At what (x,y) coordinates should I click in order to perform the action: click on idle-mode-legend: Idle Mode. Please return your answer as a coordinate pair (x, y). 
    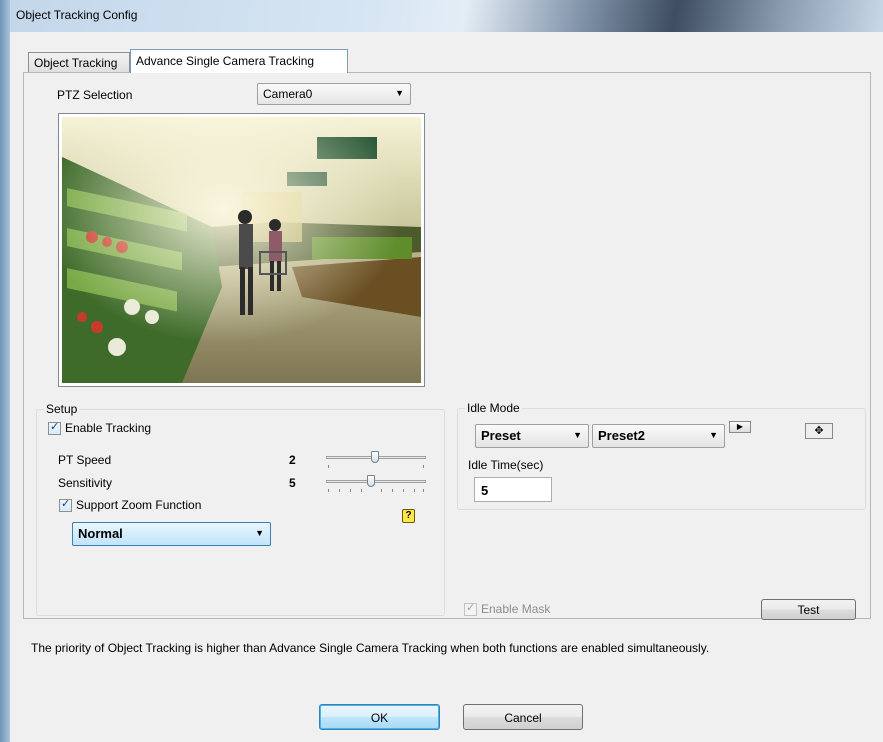
    Looking at the image, I should click on (493, 408).